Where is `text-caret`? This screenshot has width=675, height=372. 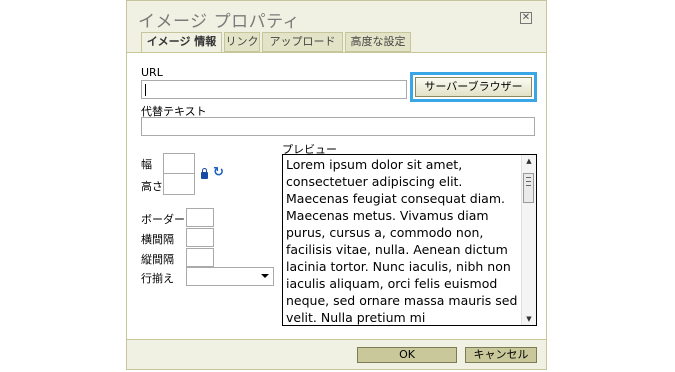
text-caret is located at coordinates (145, 90).